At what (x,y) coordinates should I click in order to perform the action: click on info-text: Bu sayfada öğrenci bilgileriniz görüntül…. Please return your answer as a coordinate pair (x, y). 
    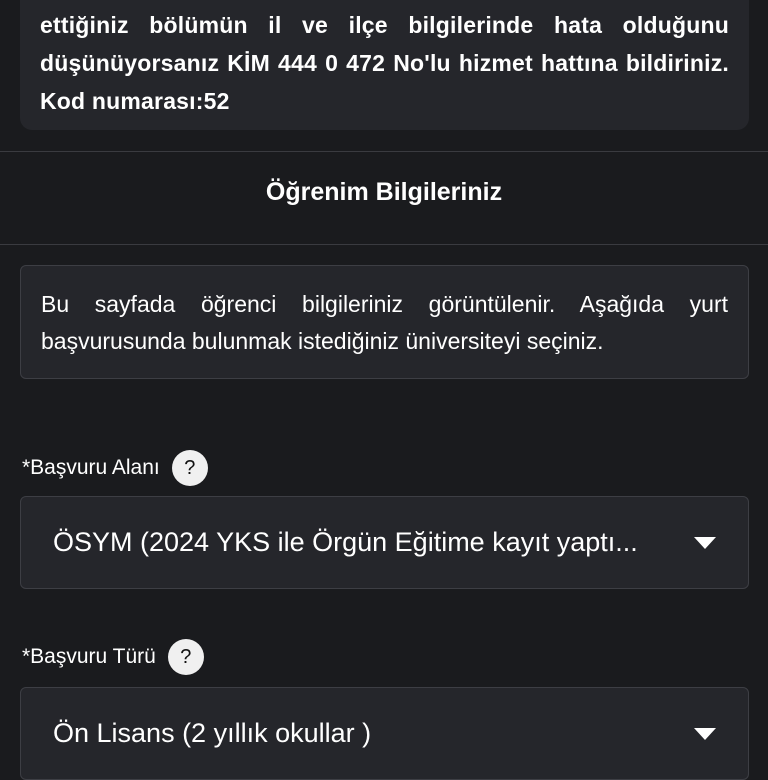
    Looking at the image, I should click on (384, 322).